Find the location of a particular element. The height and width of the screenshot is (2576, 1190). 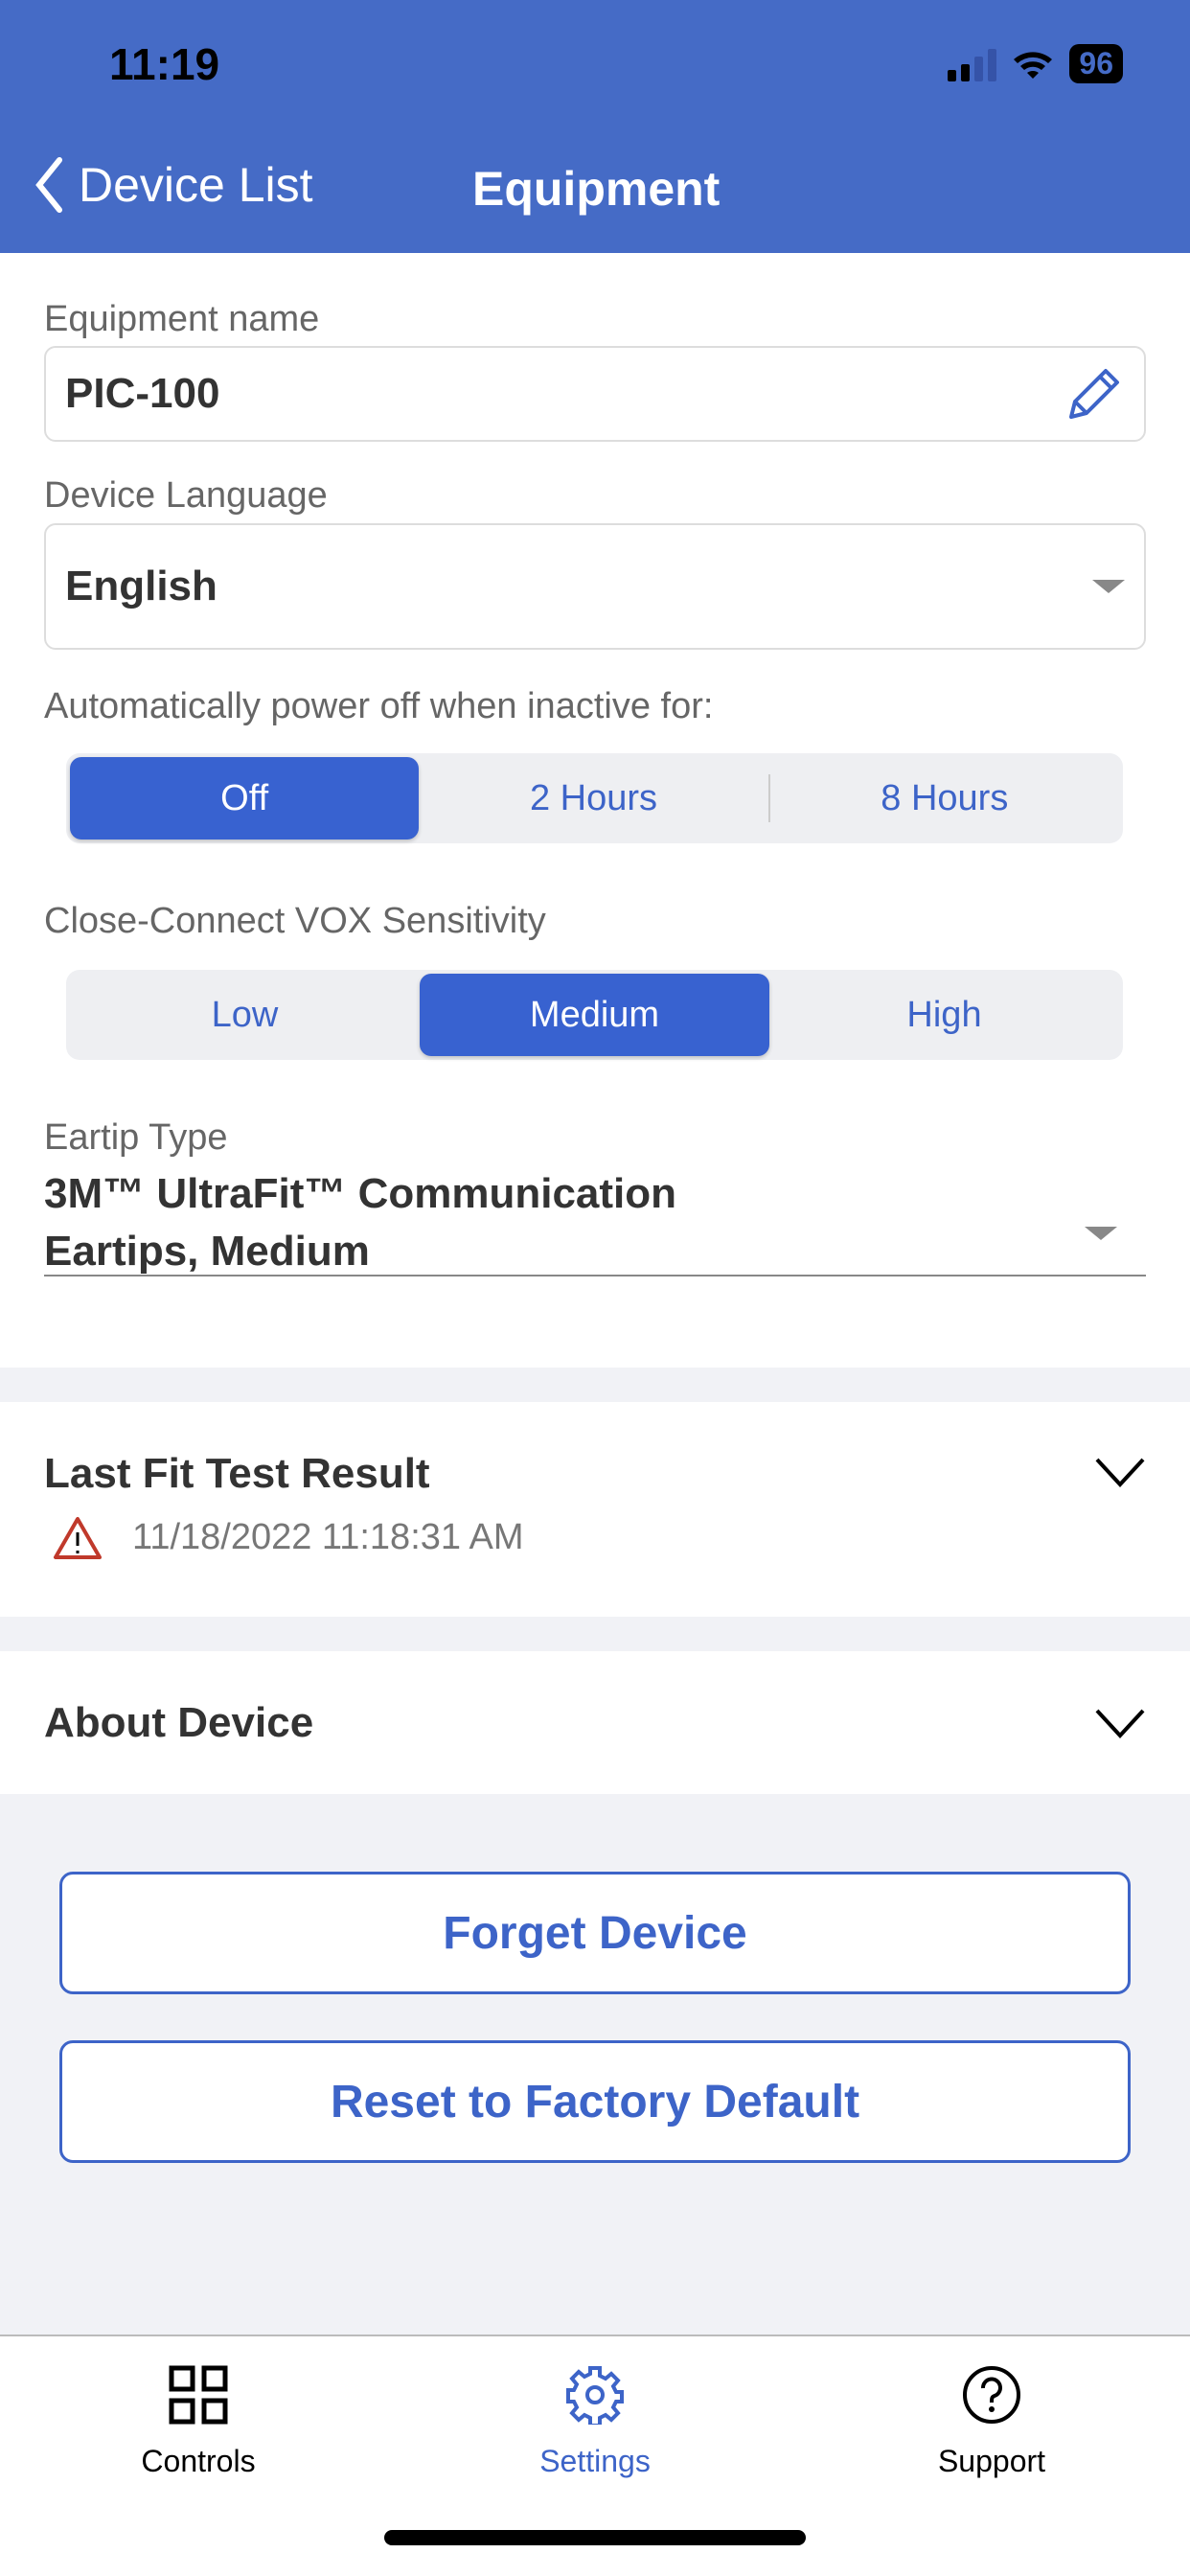

vox-sensitivity-segmented: Low Medium High is located at coordinates (594, 1015).